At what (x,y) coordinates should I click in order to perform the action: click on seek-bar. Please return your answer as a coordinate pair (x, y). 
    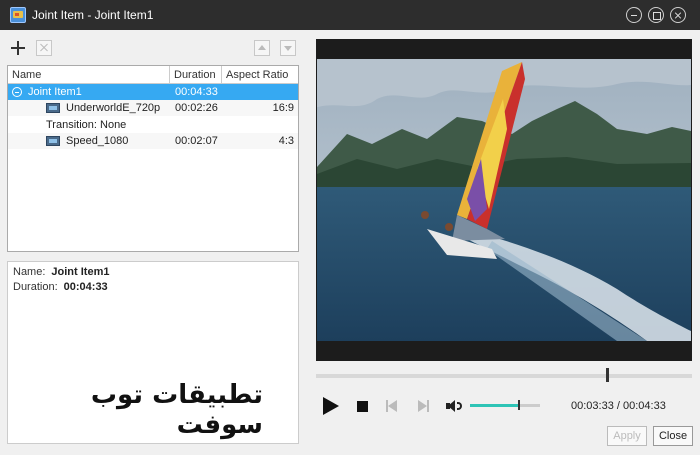
    Looking at the image, I should click on (504, 376).